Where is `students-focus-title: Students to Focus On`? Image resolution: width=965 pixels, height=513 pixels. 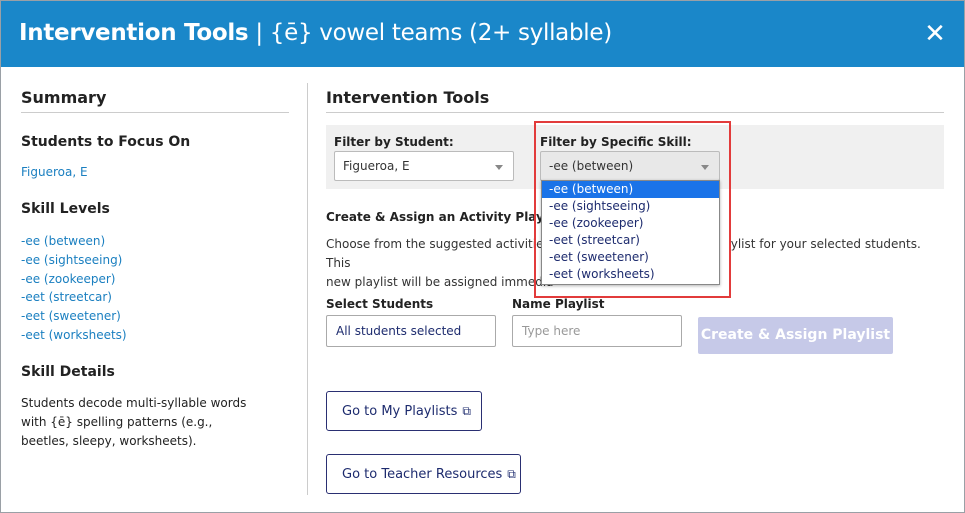
students-focus-title: Students to Focus On is located at coordinates (106, 142).